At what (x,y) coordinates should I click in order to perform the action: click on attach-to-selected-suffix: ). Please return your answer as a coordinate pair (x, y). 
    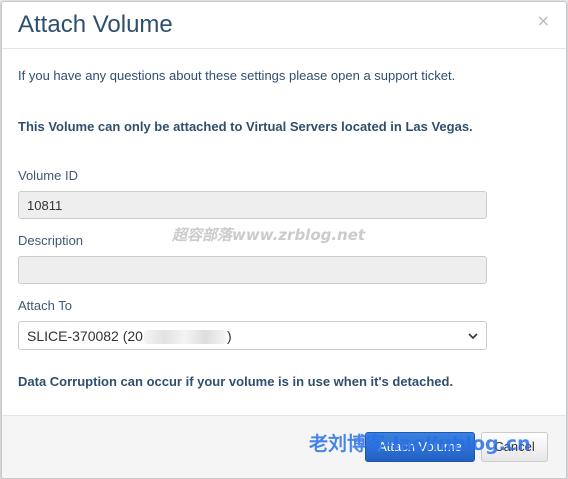
    Looking at the image, I should click on (229, 336).